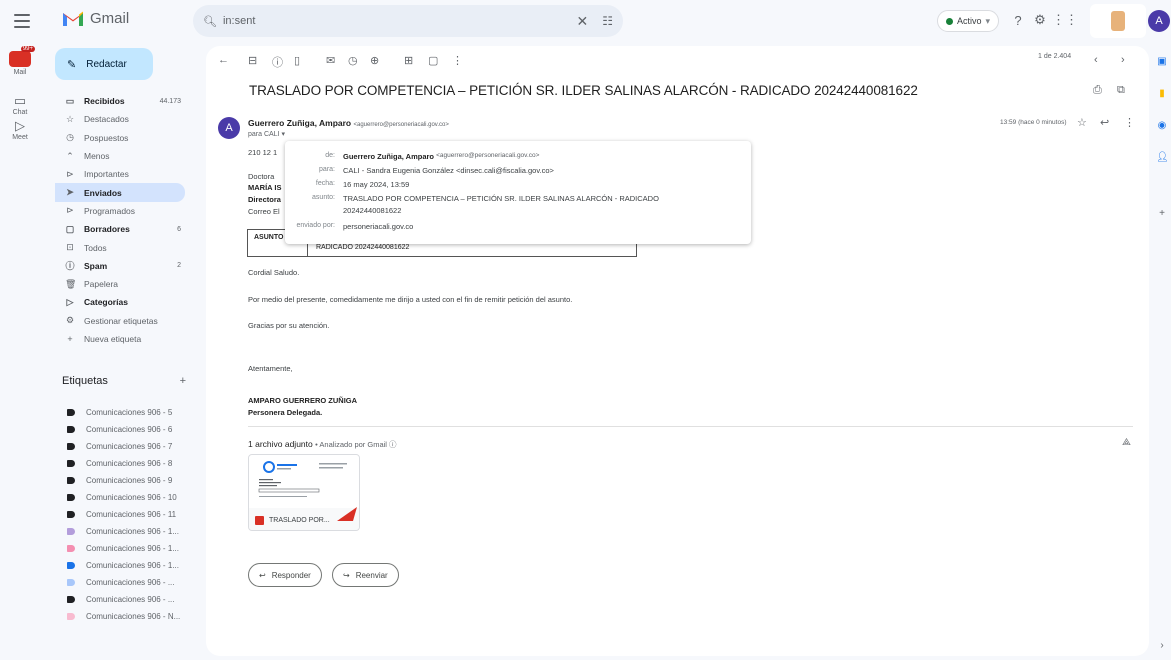 The image size is (1171, 660). What do you see at coordinates (20, 104) in the screenshot?
I see `rail-chat: ▭ Chat` at bounding box center [20, 104].